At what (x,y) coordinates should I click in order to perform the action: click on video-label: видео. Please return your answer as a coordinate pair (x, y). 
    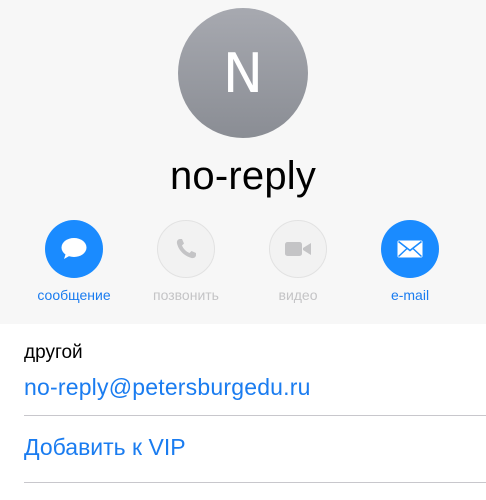
    Looking at the image, I should click on (298, 295).